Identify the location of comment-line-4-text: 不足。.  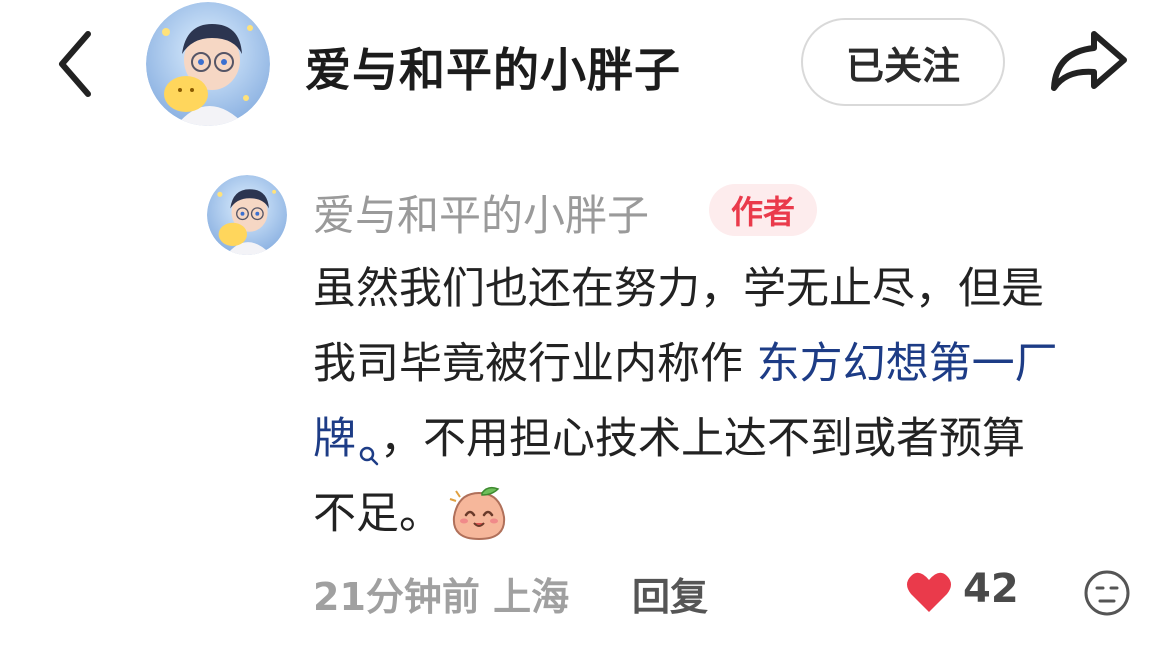
(377, 514).